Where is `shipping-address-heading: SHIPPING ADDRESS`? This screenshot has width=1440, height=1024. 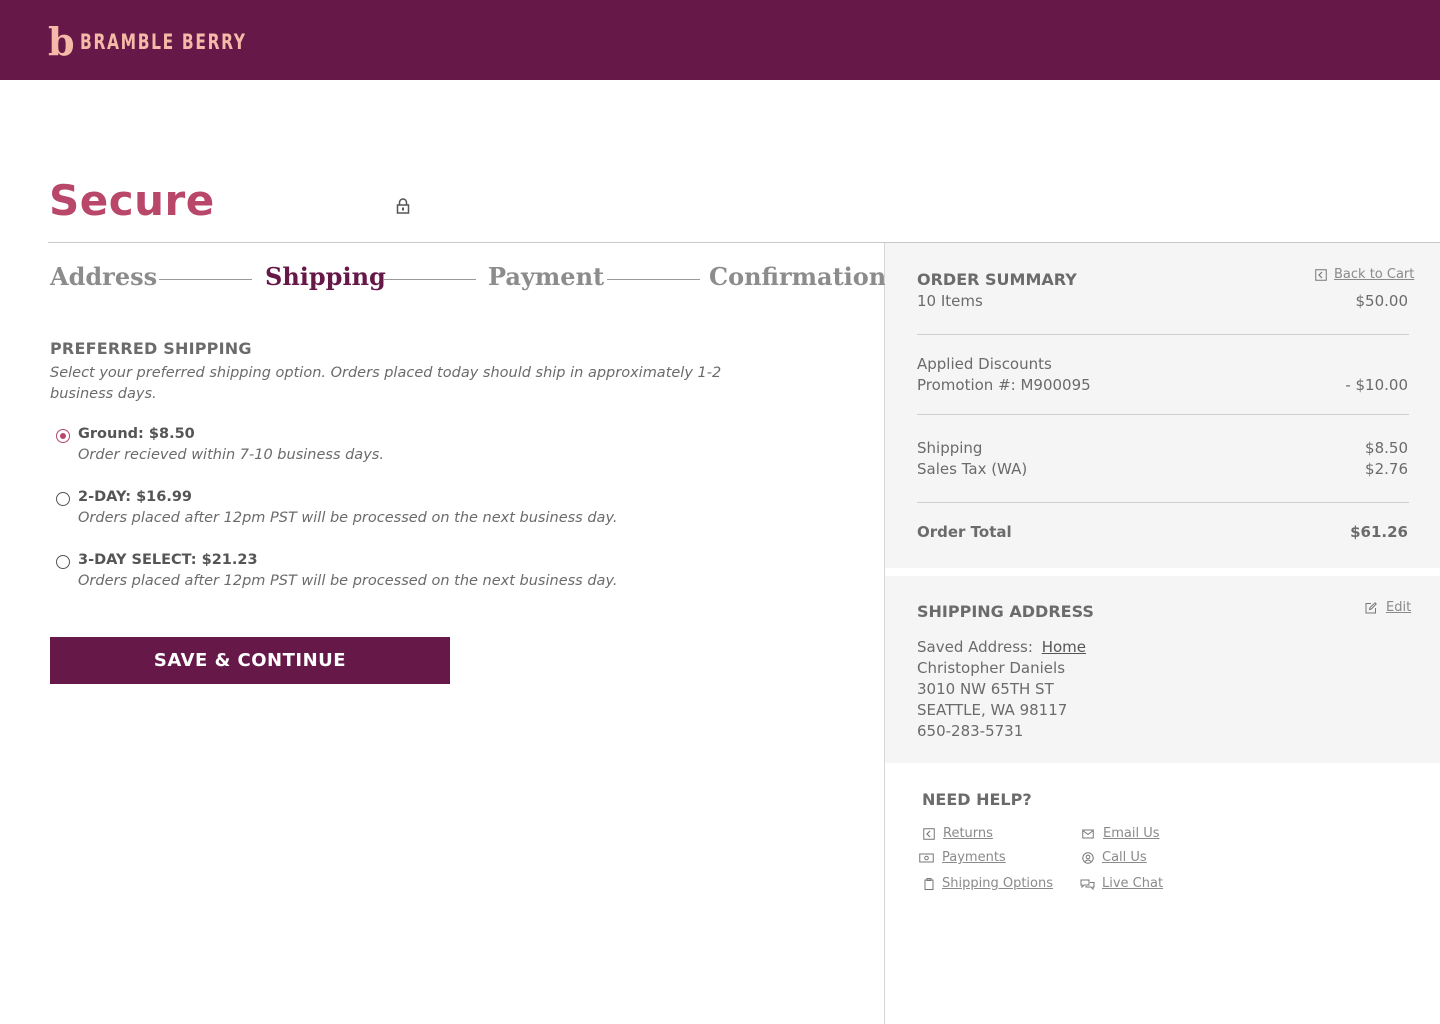 shipping-address-heading: SHIPPING ADDRESS is located at coordinates (1005, 611).